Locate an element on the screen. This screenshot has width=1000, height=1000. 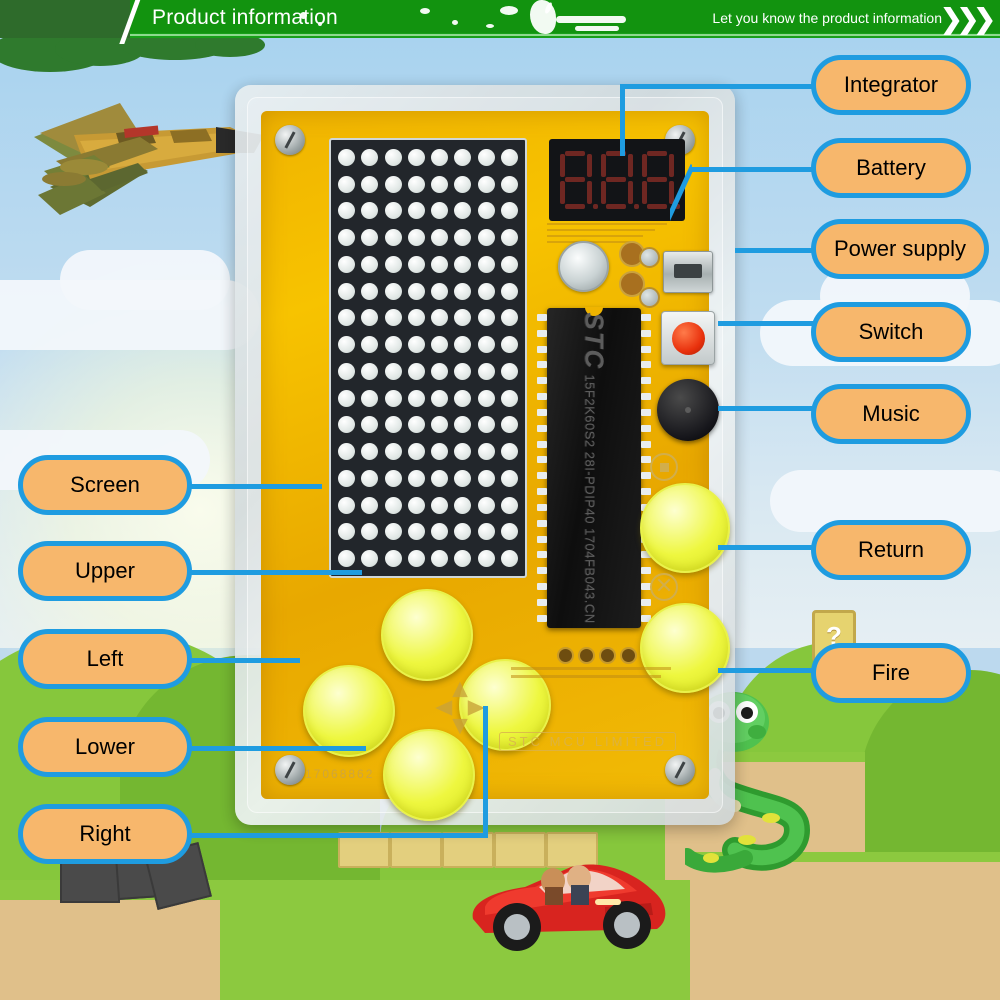
seven-segment-digit is located at coordinates (578, 180).